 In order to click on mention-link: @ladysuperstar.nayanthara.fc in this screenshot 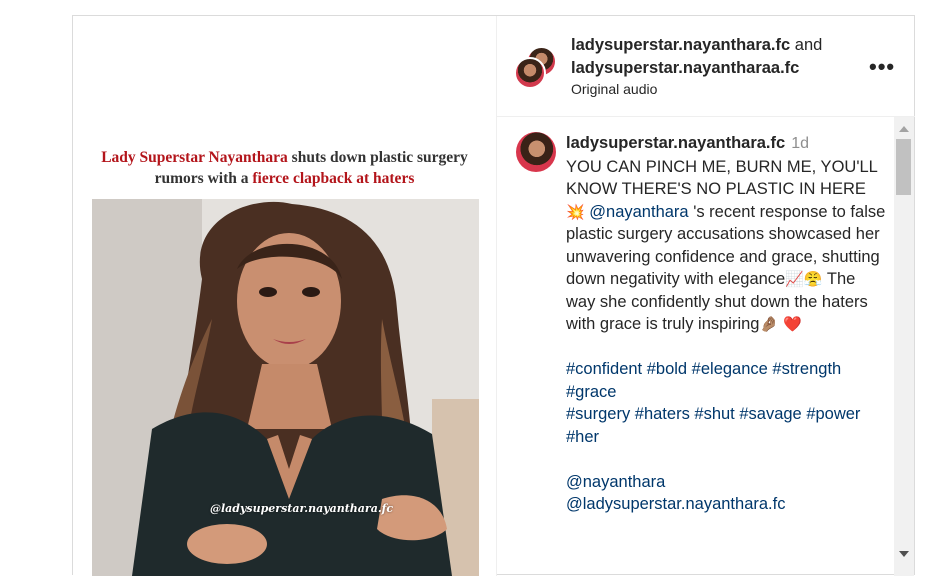, I will do `click(726, 504)`.